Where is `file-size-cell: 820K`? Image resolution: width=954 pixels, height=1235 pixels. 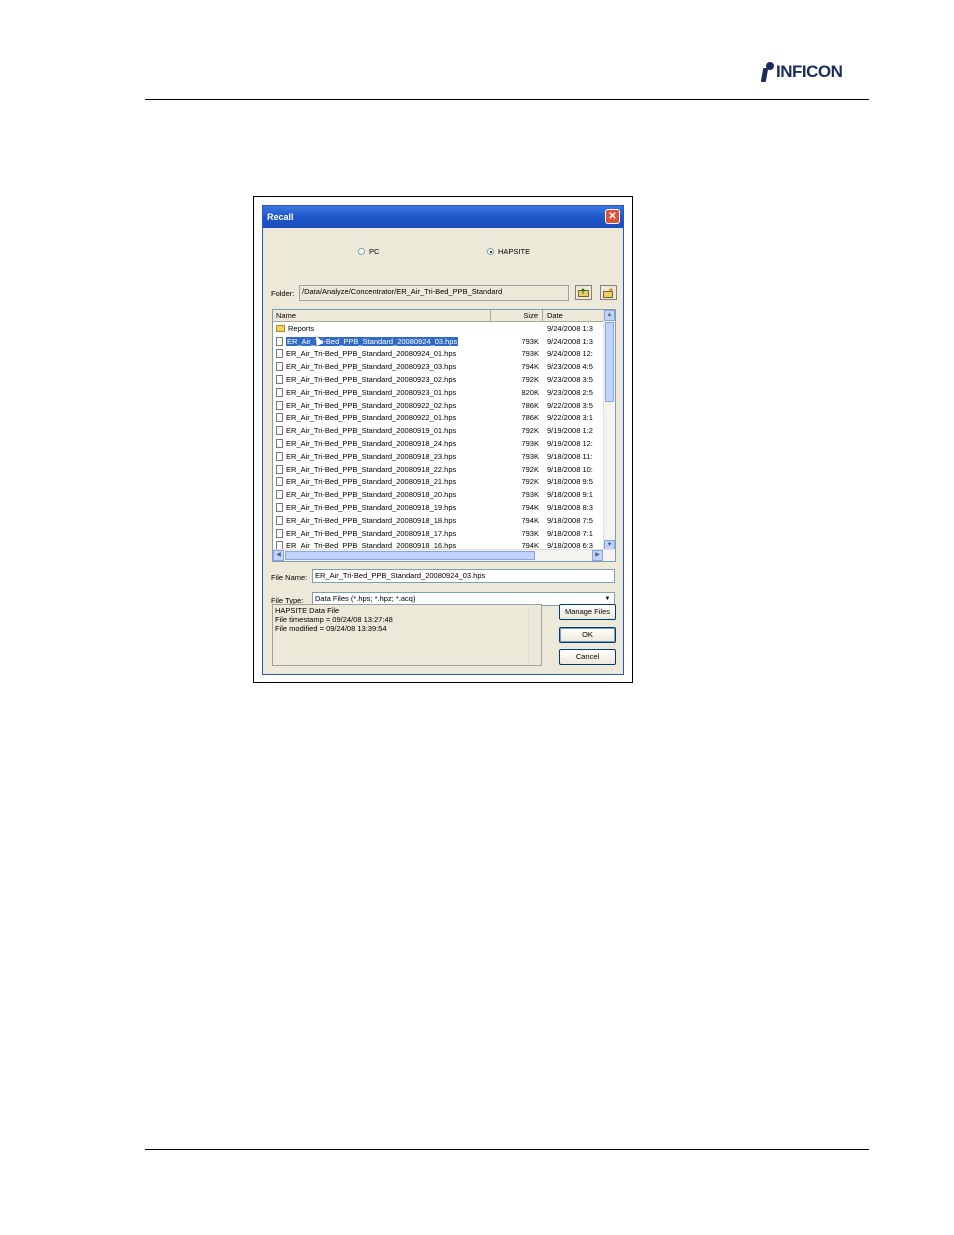 file-size-cell: 820K is located at coordinates (530, 392).